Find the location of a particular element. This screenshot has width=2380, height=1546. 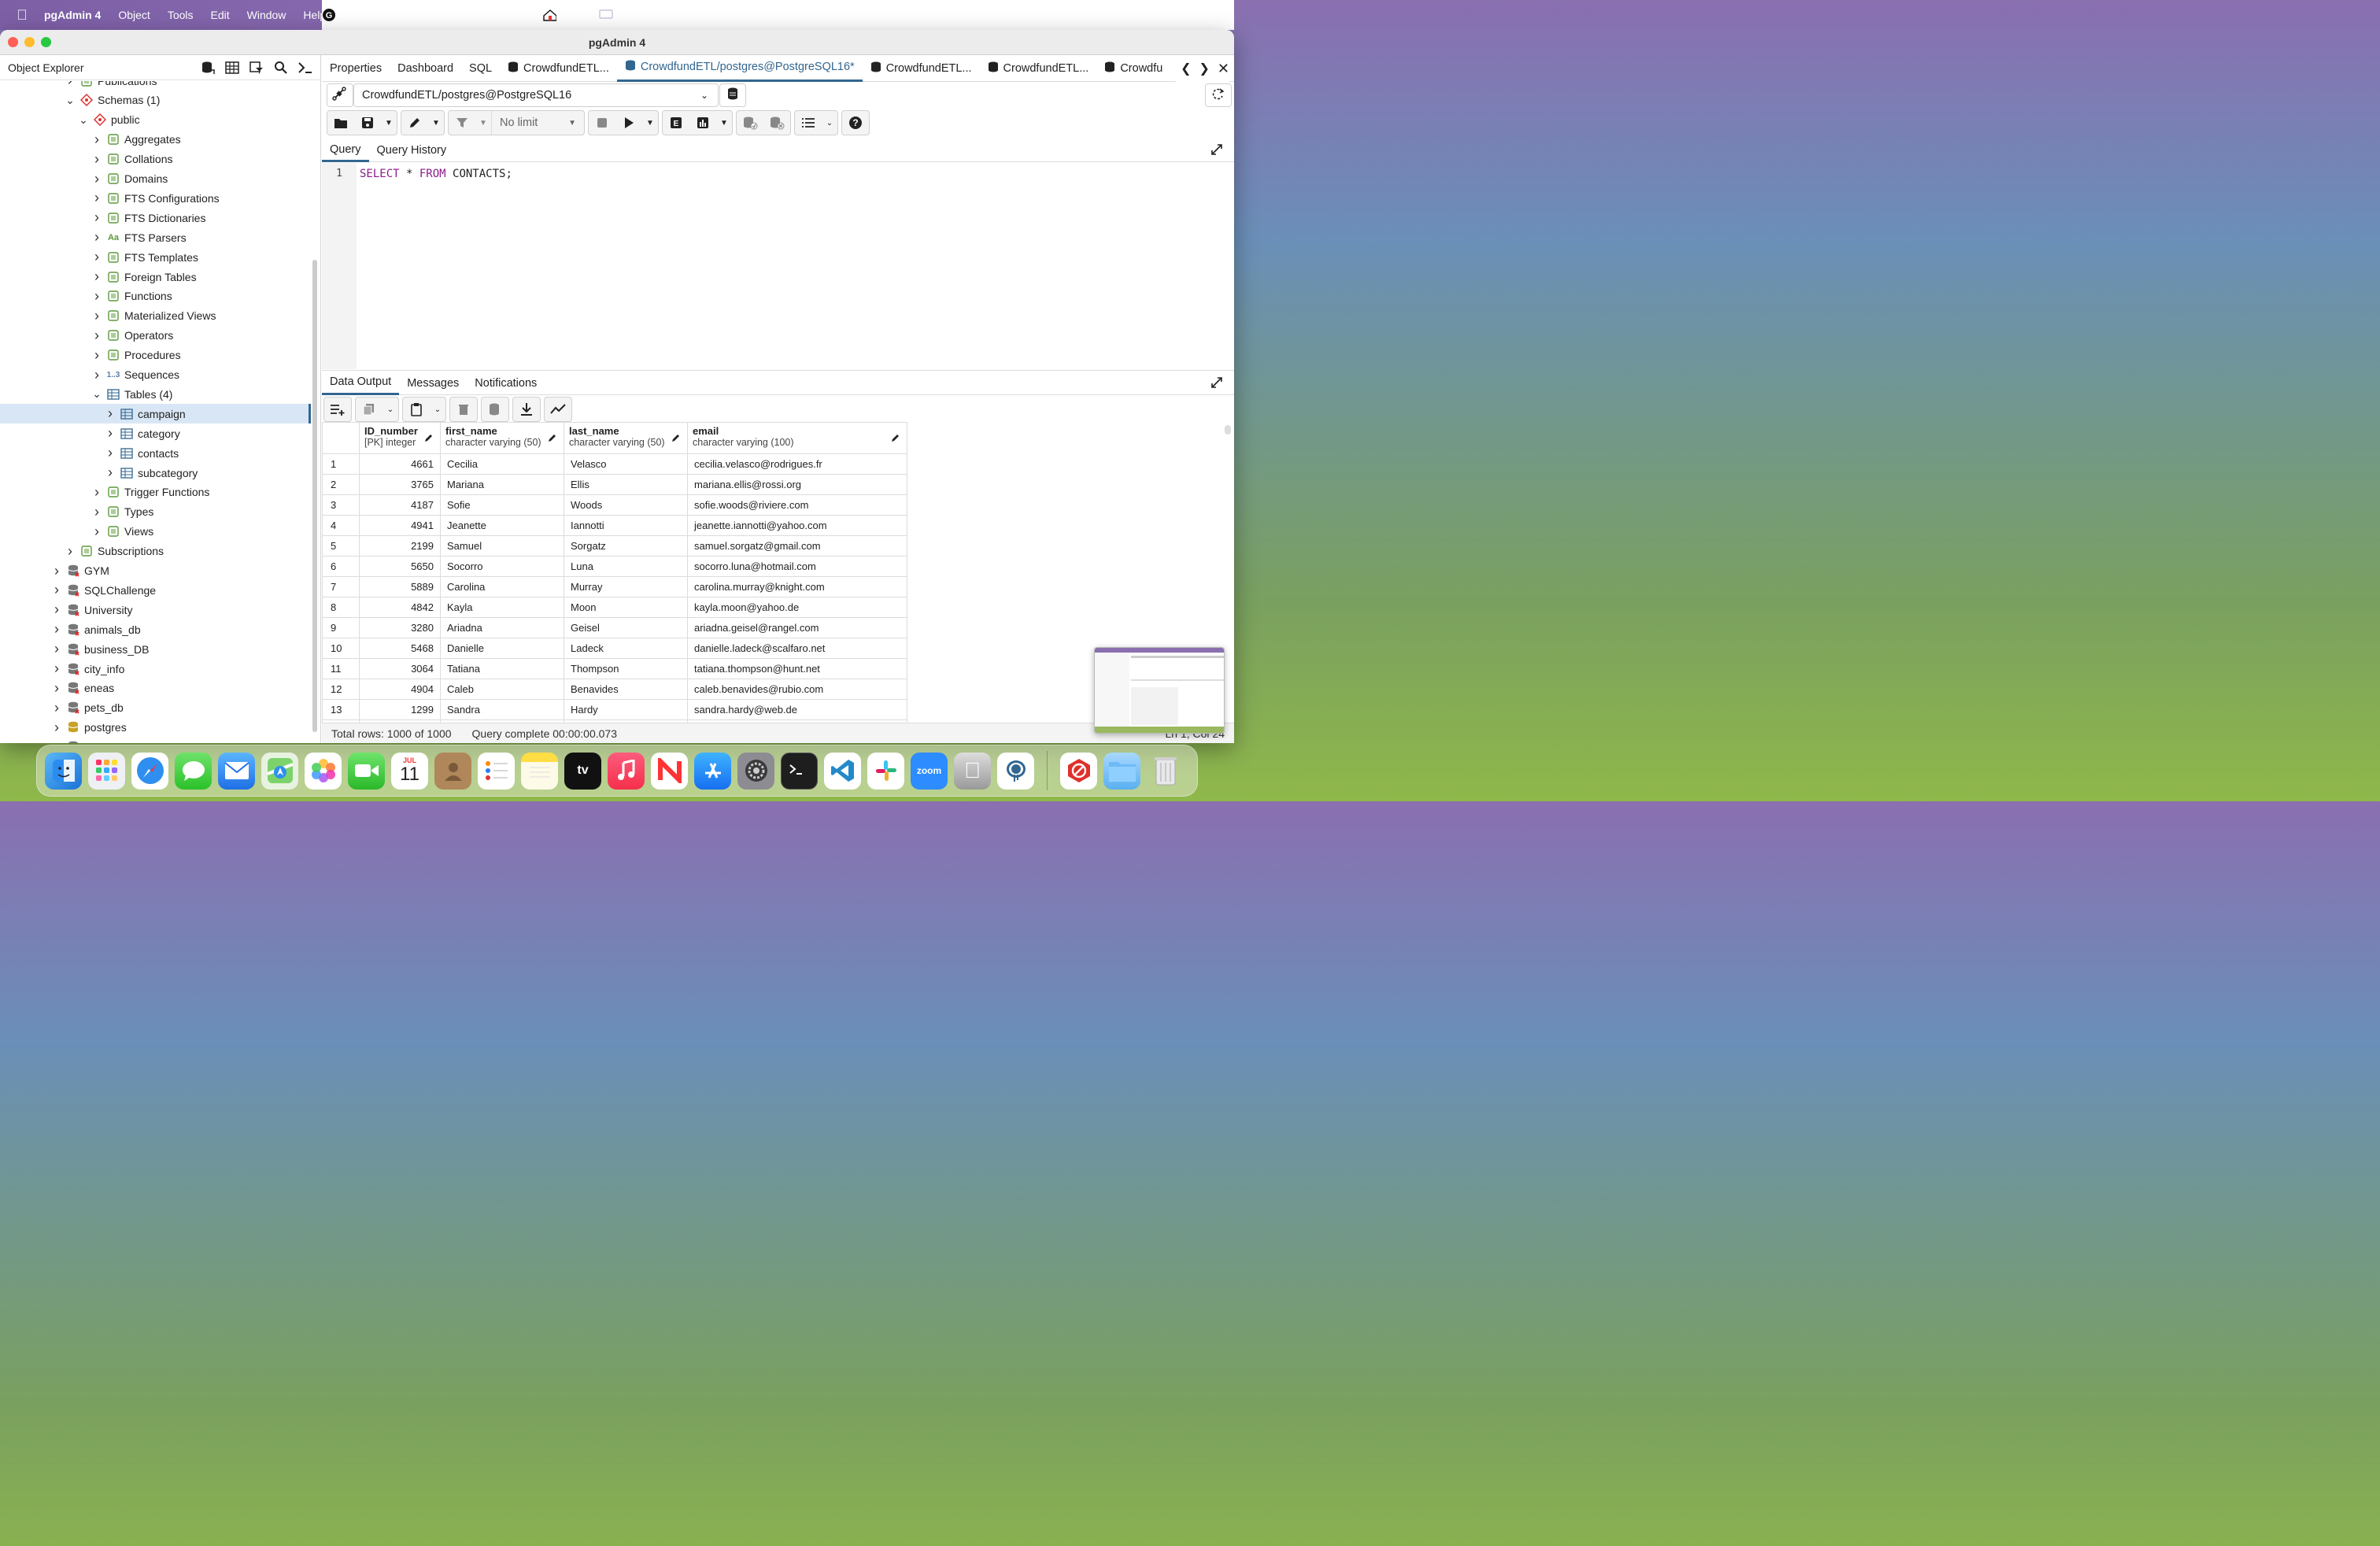

open-file-icon is located at coordinates (340, 123).